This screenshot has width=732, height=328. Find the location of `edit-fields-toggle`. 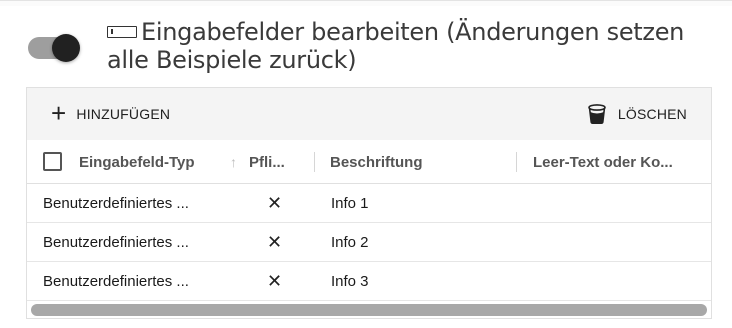

edit-fields-toggle is located at coordinates (54, 48).